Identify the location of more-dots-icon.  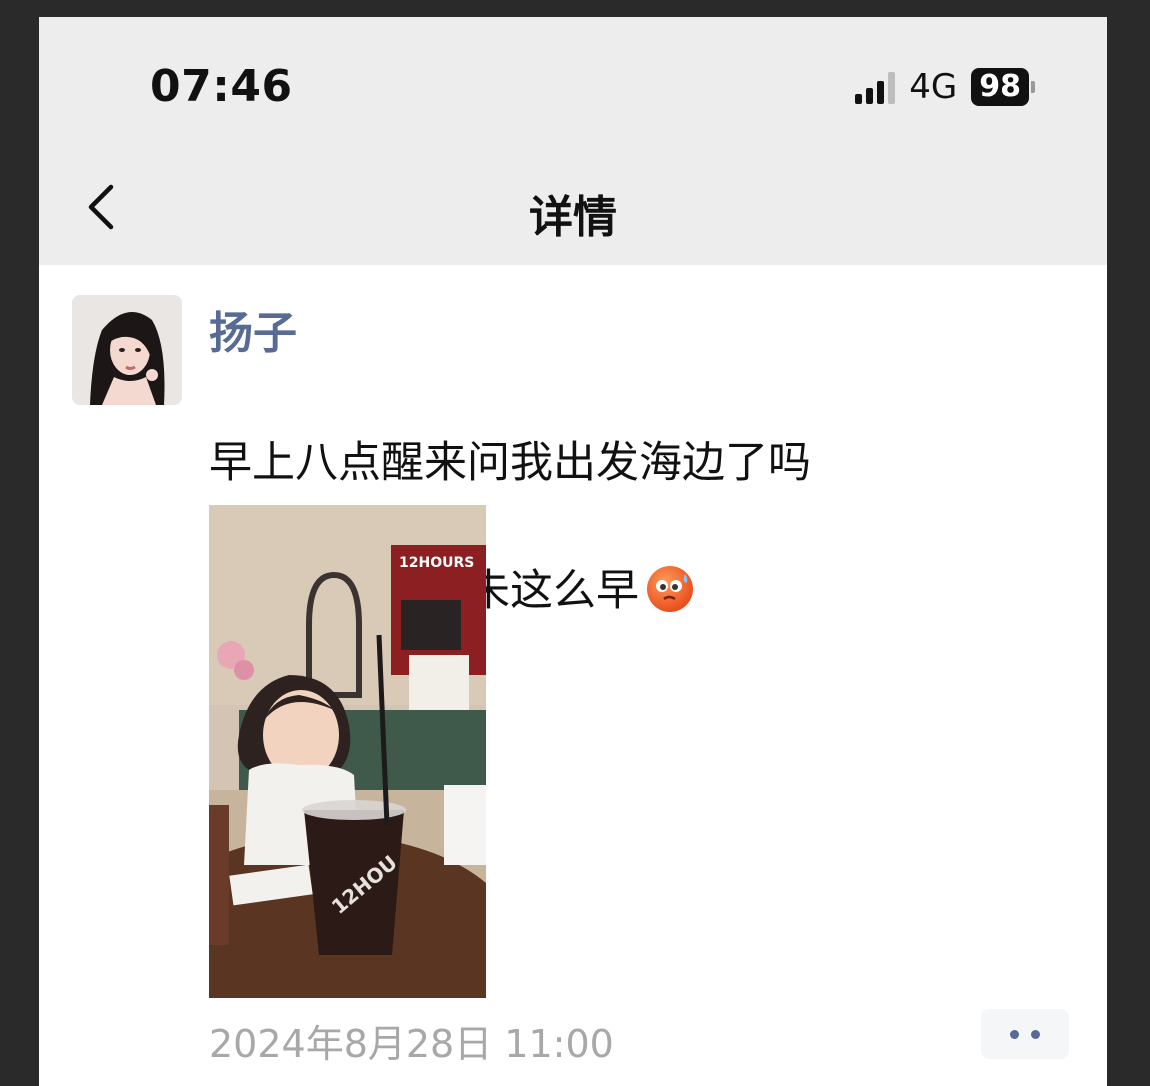
(1025, 1034).